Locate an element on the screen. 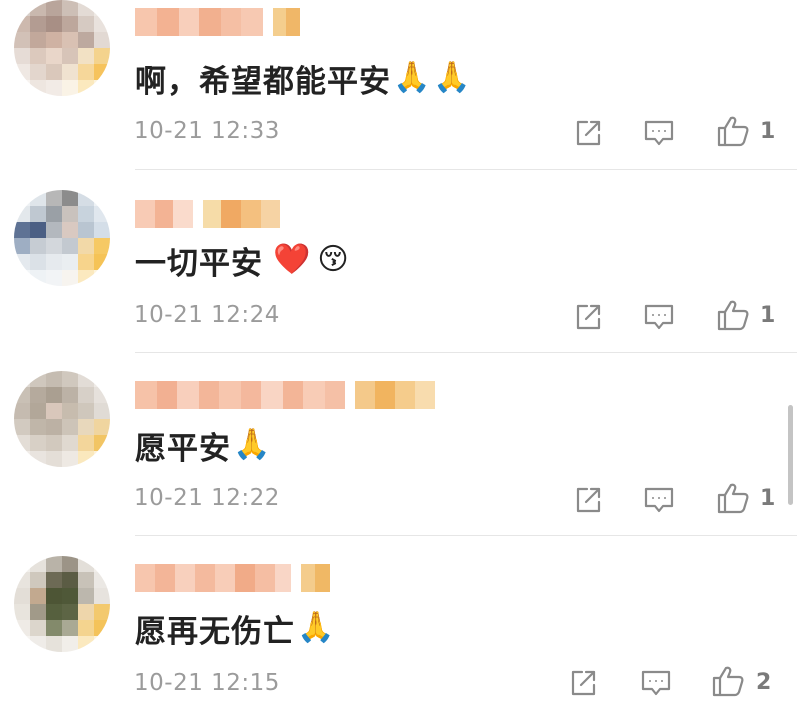 Image resolution: width=797 pixels, height=716 pixels. kiss-face-emoji: 😚 is located at coordinates (333, 259).